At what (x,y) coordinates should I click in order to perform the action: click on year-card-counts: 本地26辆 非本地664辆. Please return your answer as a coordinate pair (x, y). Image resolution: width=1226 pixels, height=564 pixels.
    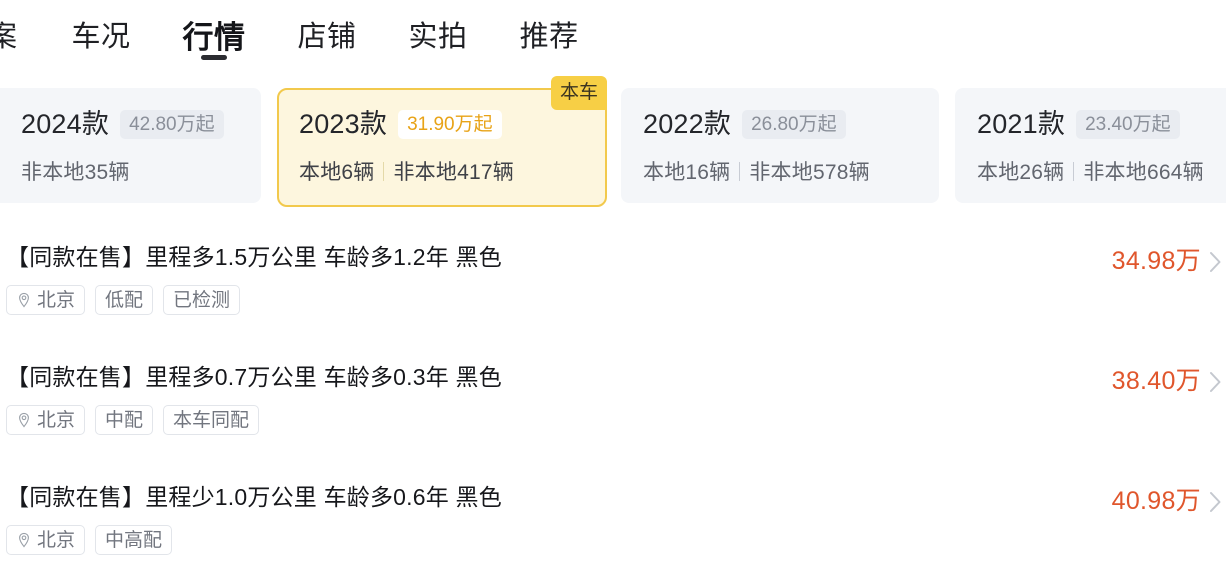
    Looking at the image, I should click on (1101, 171).